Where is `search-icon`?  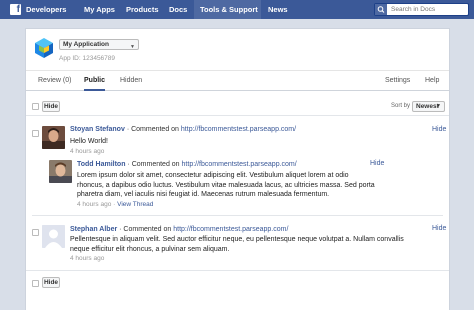
search-icon is located at coordinates (381, 9).